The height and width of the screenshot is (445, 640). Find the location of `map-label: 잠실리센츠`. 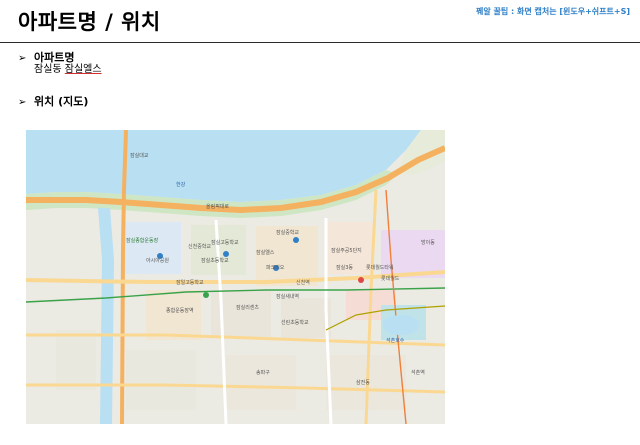

map-label: 잠실리센츠 is located at coordinates (248, 308).